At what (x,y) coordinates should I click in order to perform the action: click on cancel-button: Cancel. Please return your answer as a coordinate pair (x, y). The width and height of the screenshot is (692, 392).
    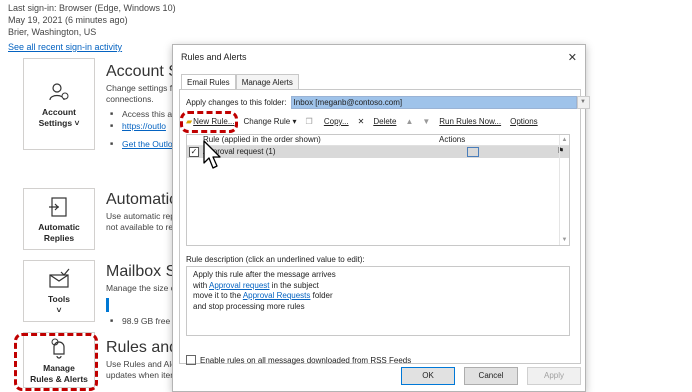
    Looking at the image, I should click on (491, 376).